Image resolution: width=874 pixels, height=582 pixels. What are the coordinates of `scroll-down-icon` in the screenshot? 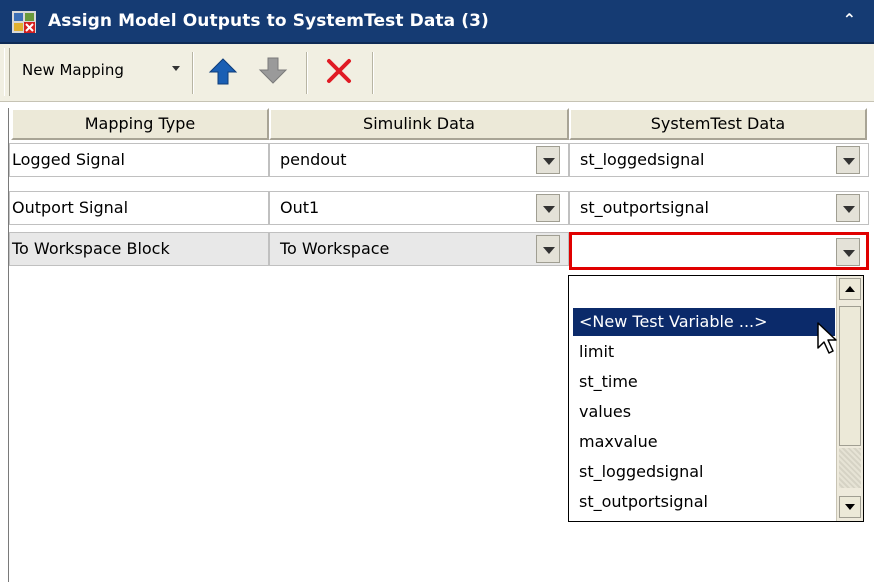 It's located at (850, 507).